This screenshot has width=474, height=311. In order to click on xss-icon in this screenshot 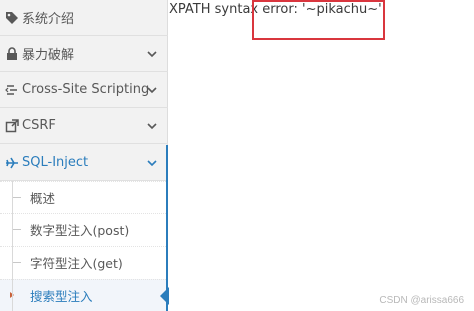, I will do `click(12, 90)`.